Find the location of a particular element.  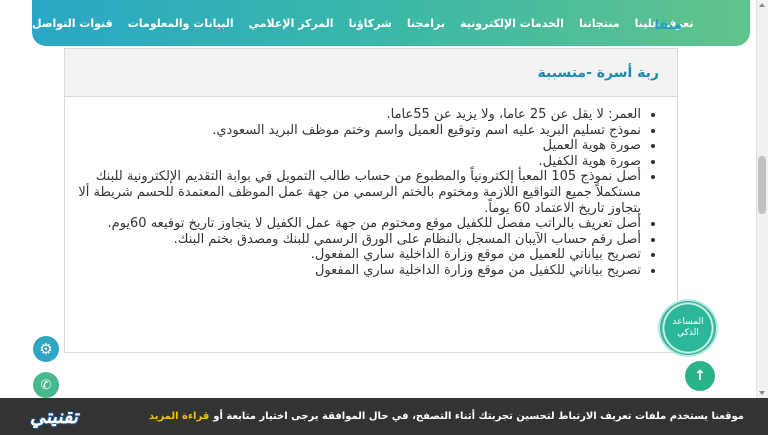

page-scrollbar is located at coordinates (762, 199).